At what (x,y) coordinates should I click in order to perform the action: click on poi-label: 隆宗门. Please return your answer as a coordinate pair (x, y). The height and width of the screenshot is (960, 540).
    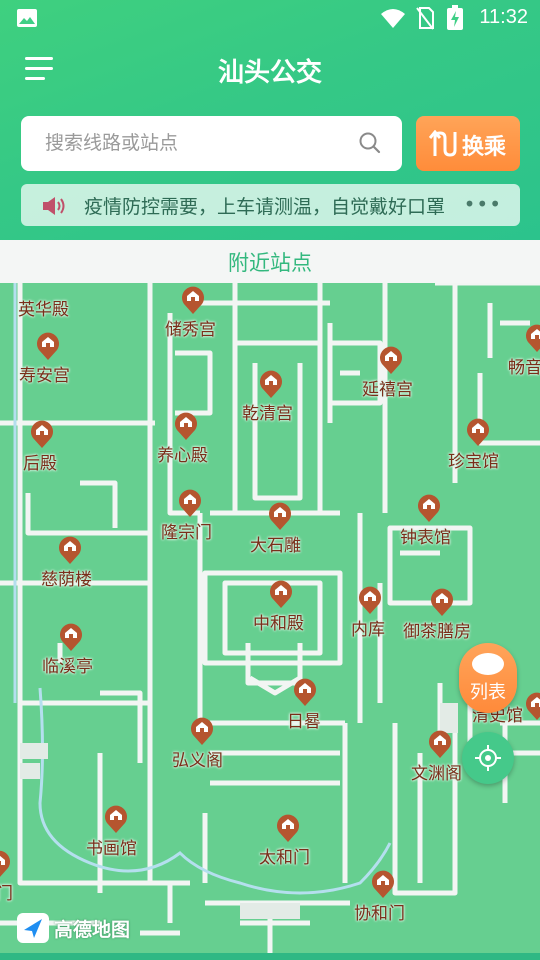
    Looking at the image, I should click on (186, 533).